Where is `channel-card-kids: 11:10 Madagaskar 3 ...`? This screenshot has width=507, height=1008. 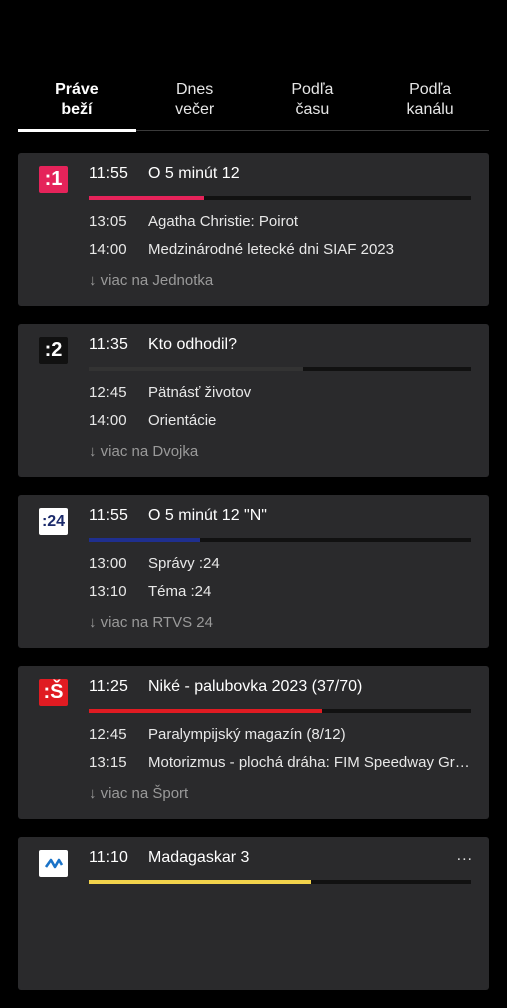
channel-card-kids: 11:10 Madagaskar 3 ... is located at coordinates (253, 913).